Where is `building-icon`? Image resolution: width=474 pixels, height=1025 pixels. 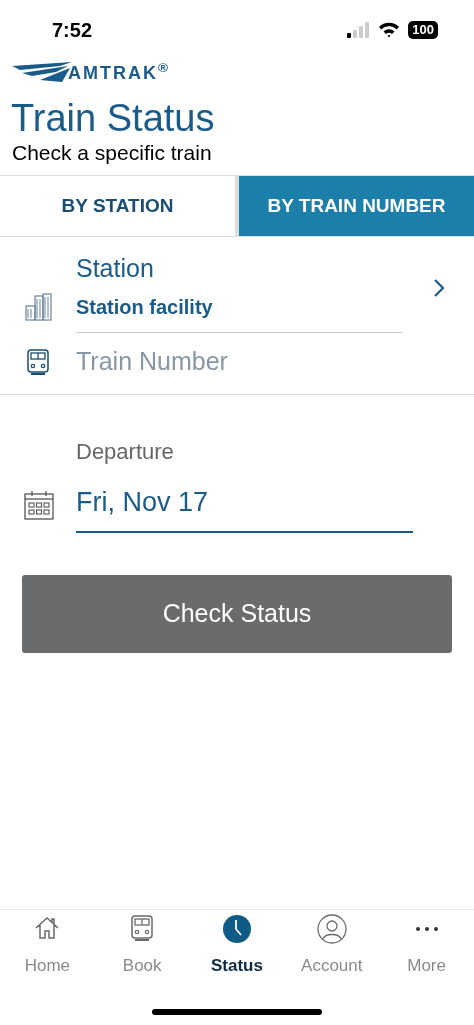 building-icon is located at coordinates (39, 307).